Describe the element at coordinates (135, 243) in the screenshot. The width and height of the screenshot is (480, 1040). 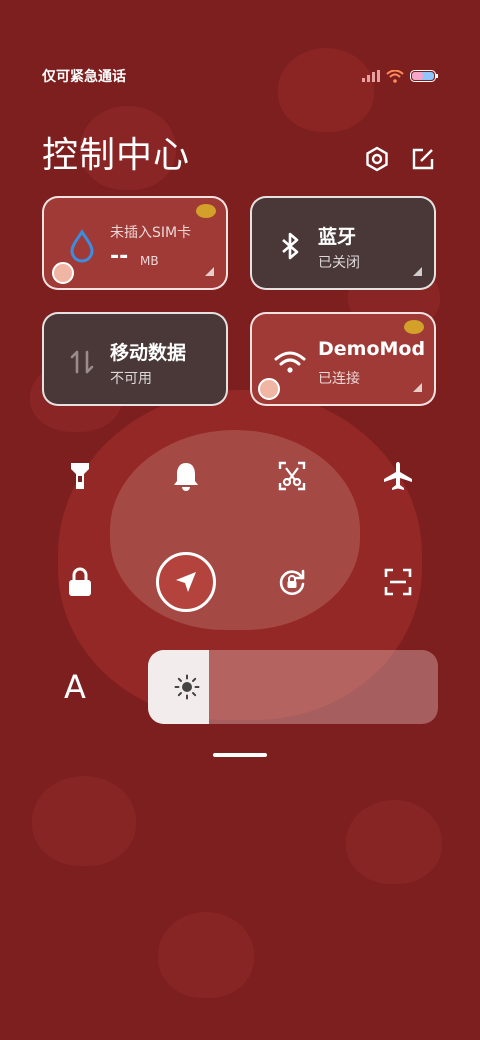
I see `data-usage-tile: 未插入SIM卡 -- MB` at that location.